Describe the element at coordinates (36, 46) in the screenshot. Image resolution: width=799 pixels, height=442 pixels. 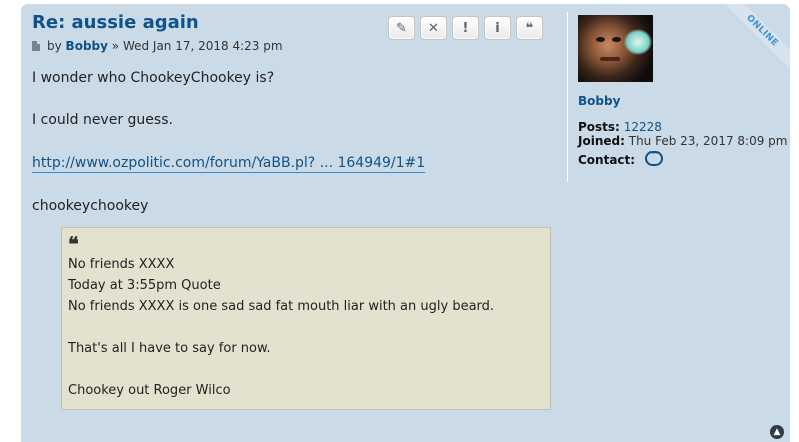
I see `post-icon` at that location.